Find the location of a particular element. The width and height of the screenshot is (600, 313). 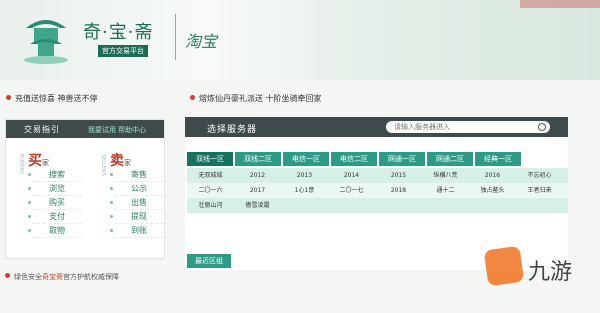

seller-menu-item: 出售 is located at coordinates (137, 203).